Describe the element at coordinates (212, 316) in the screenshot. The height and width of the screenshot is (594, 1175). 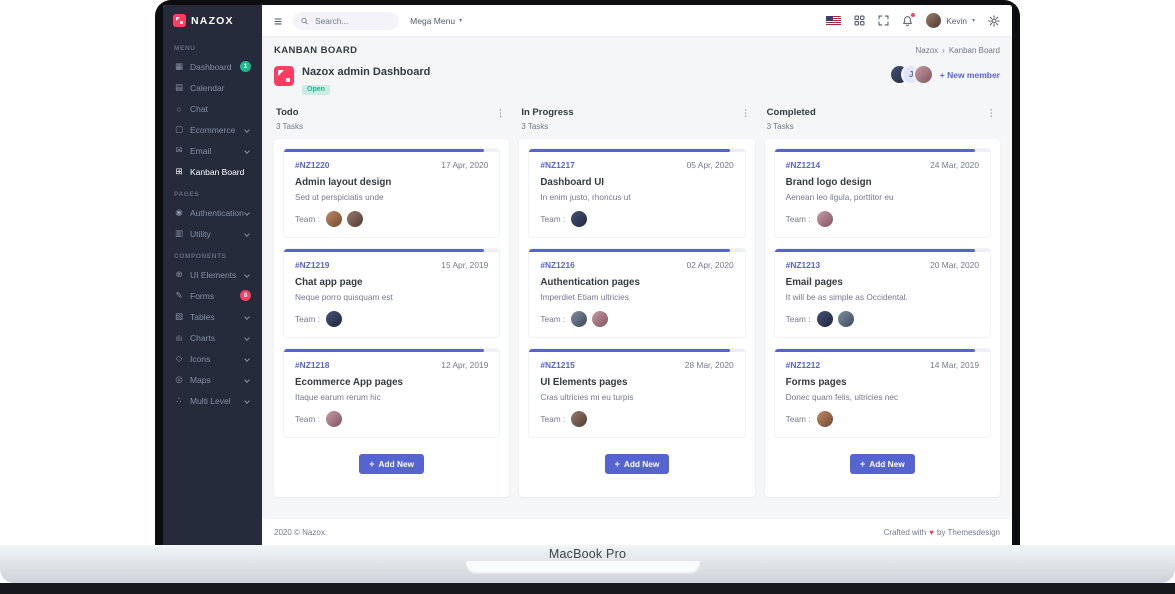
I see `sidebar-item-tables: ▧ Tables` at that location.